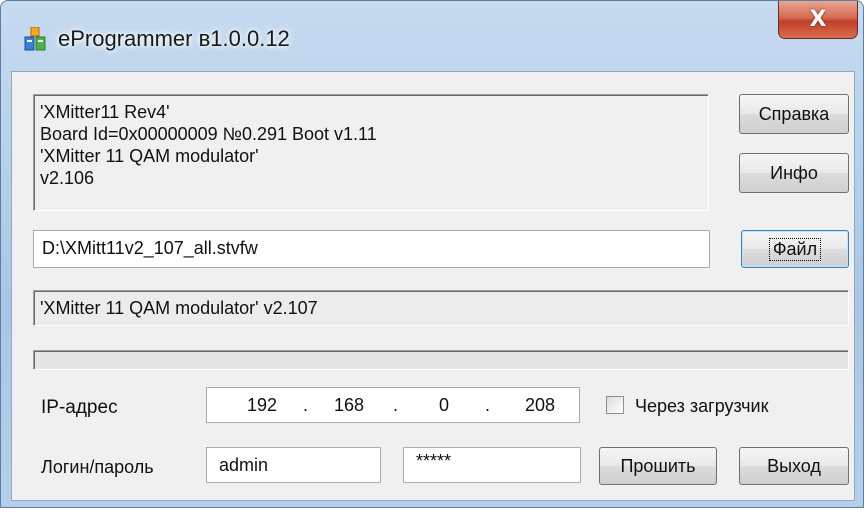 This screenshot has width=866, height=512. Describe the element at coordinates (293, 465) in the screenshot. I see `username-field: admin` at that location.